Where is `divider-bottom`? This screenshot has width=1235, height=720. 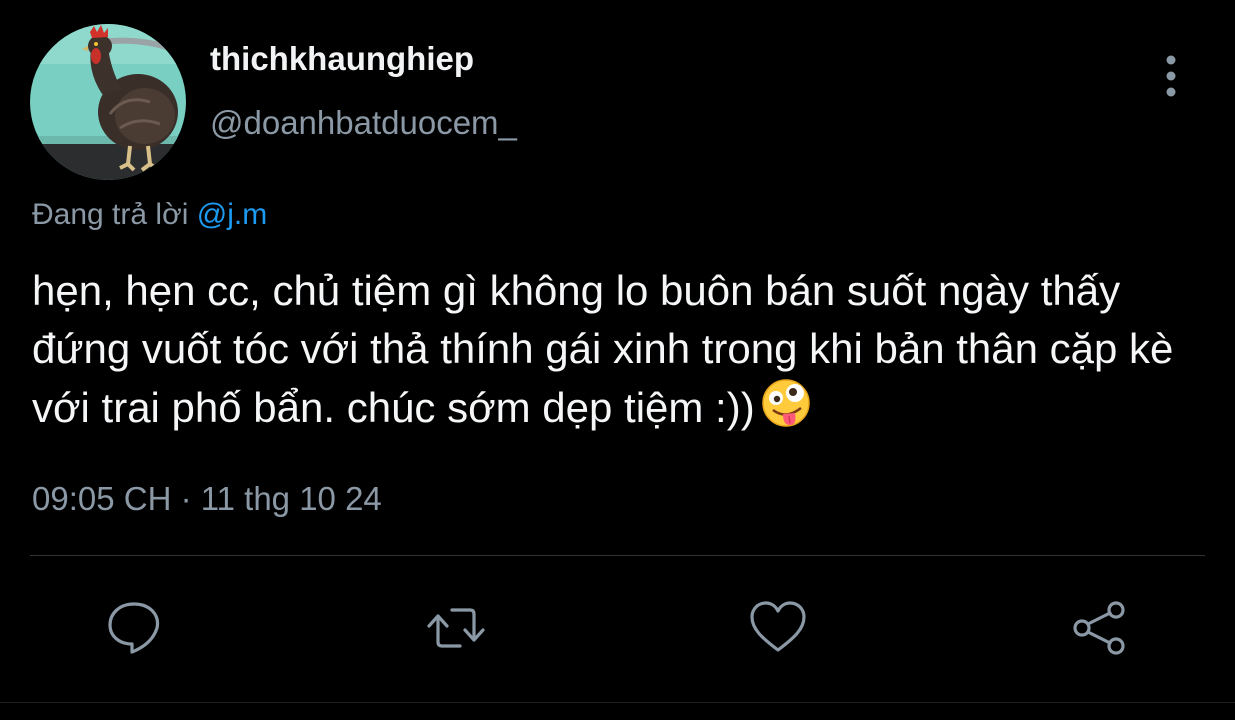
divider-bottom is located at coordinates (617, 702).